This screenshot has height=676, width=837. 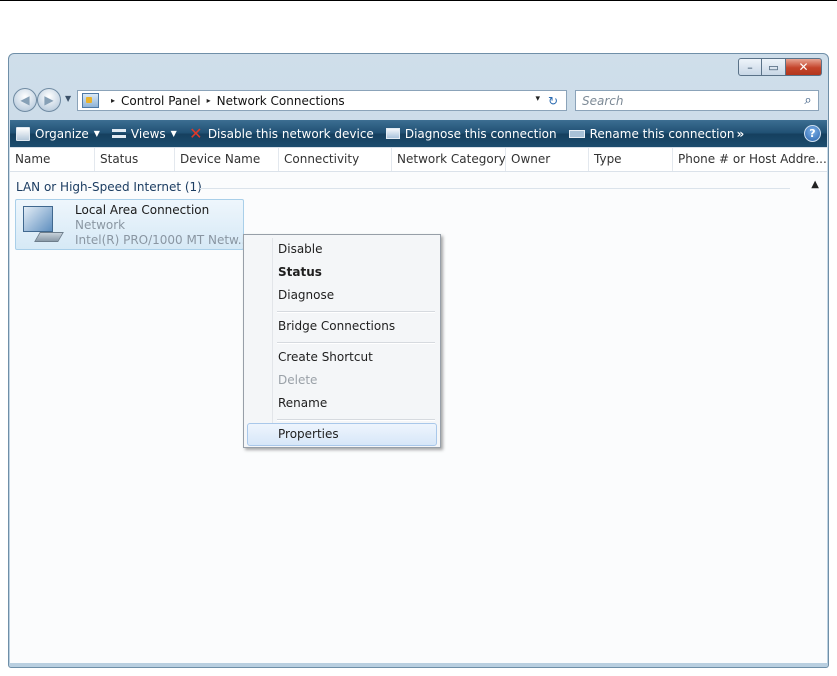 What do you see at coordinates (576, 133) in the screenshot?
I see `rename-icon` at bounding box center [576, 133].